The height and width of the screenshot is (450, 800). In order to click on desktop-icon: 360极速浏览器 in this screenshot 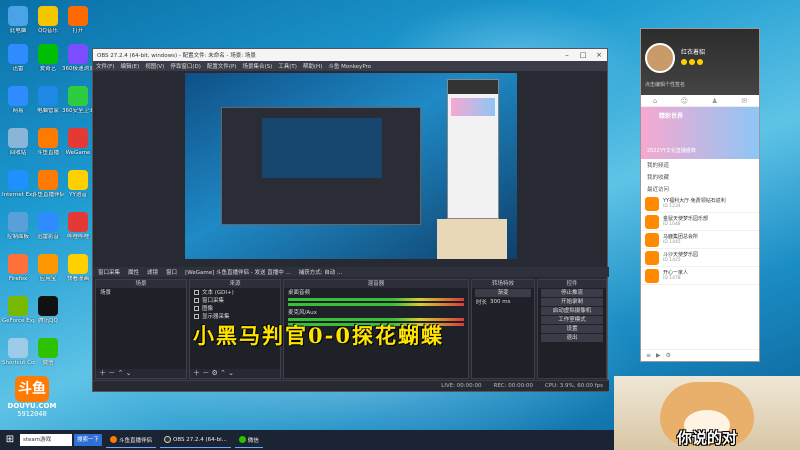, I will do `click(78, 58)`.